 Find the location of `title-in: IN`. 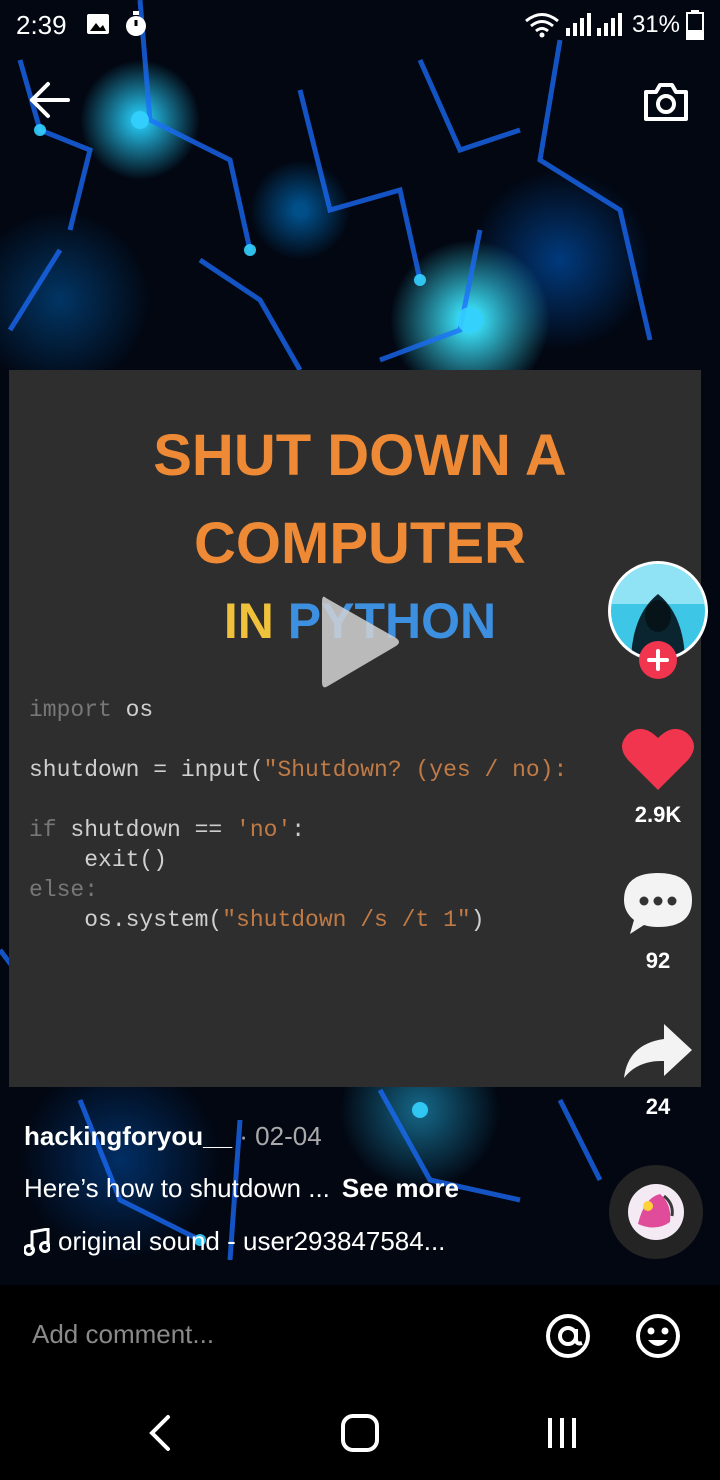

title-in: IN is located at coordinates (248, 621).